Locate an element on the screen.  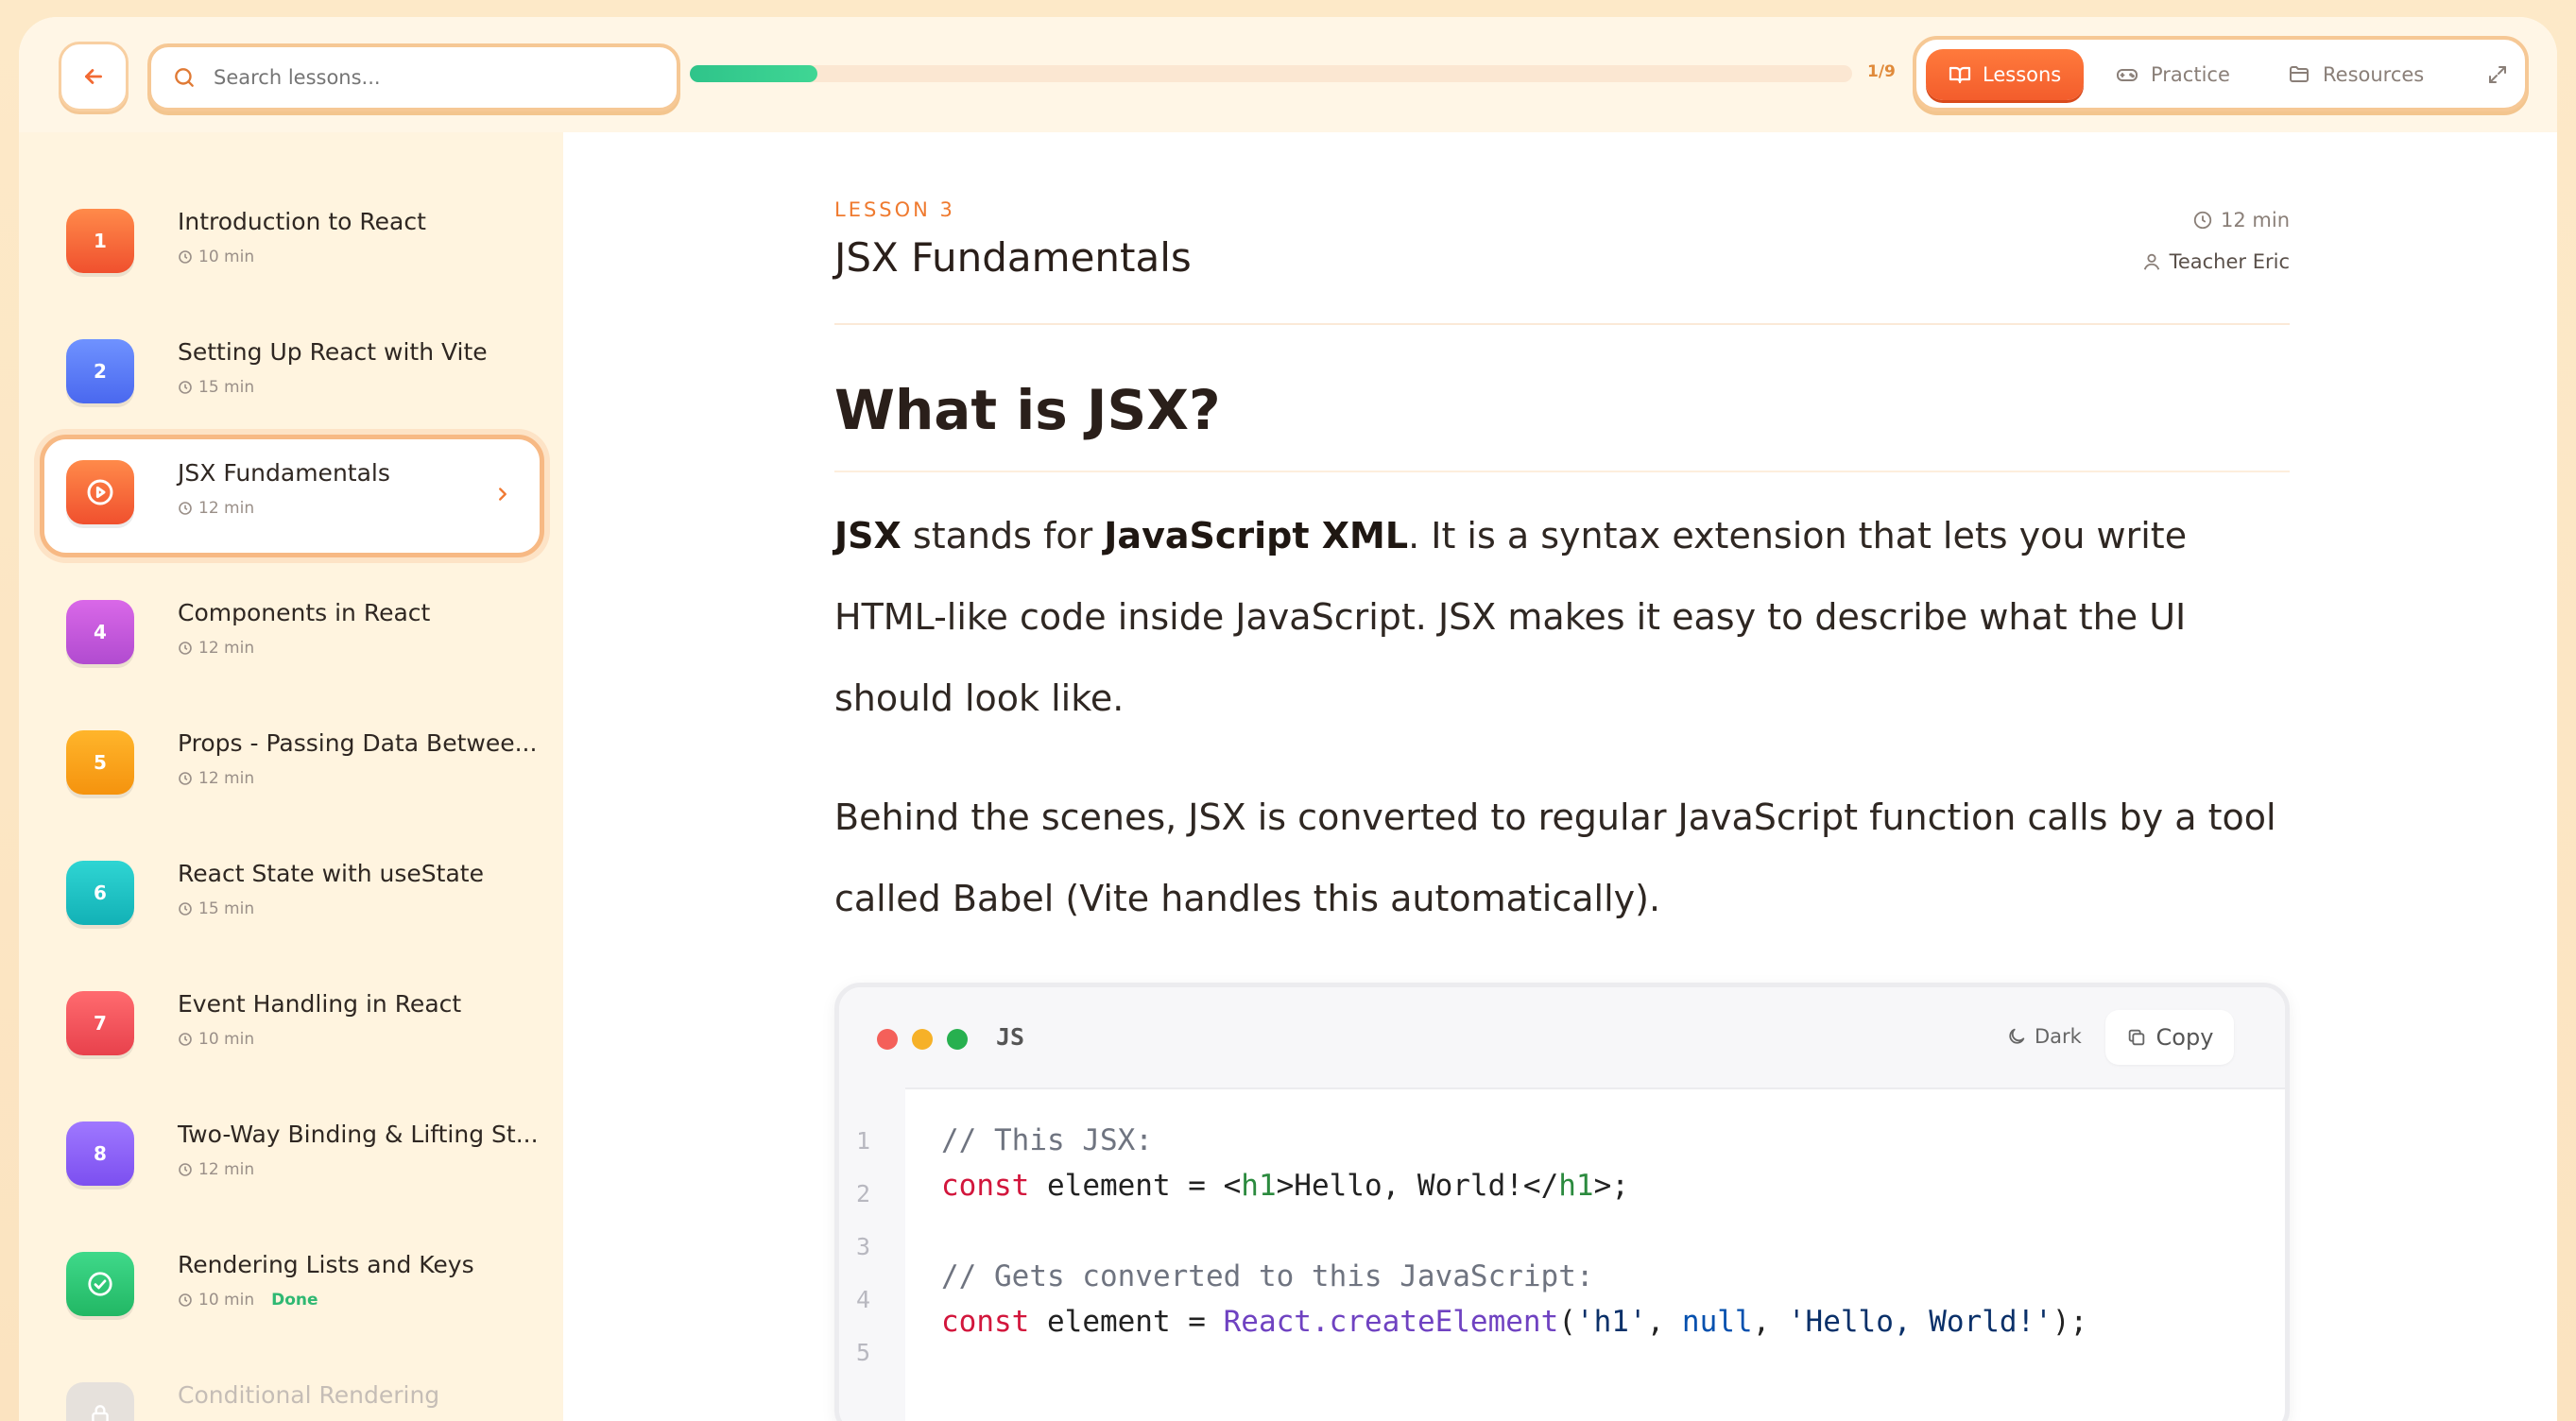
dark-theme-toggle: Dark is located at coordinates (2044, 1036).